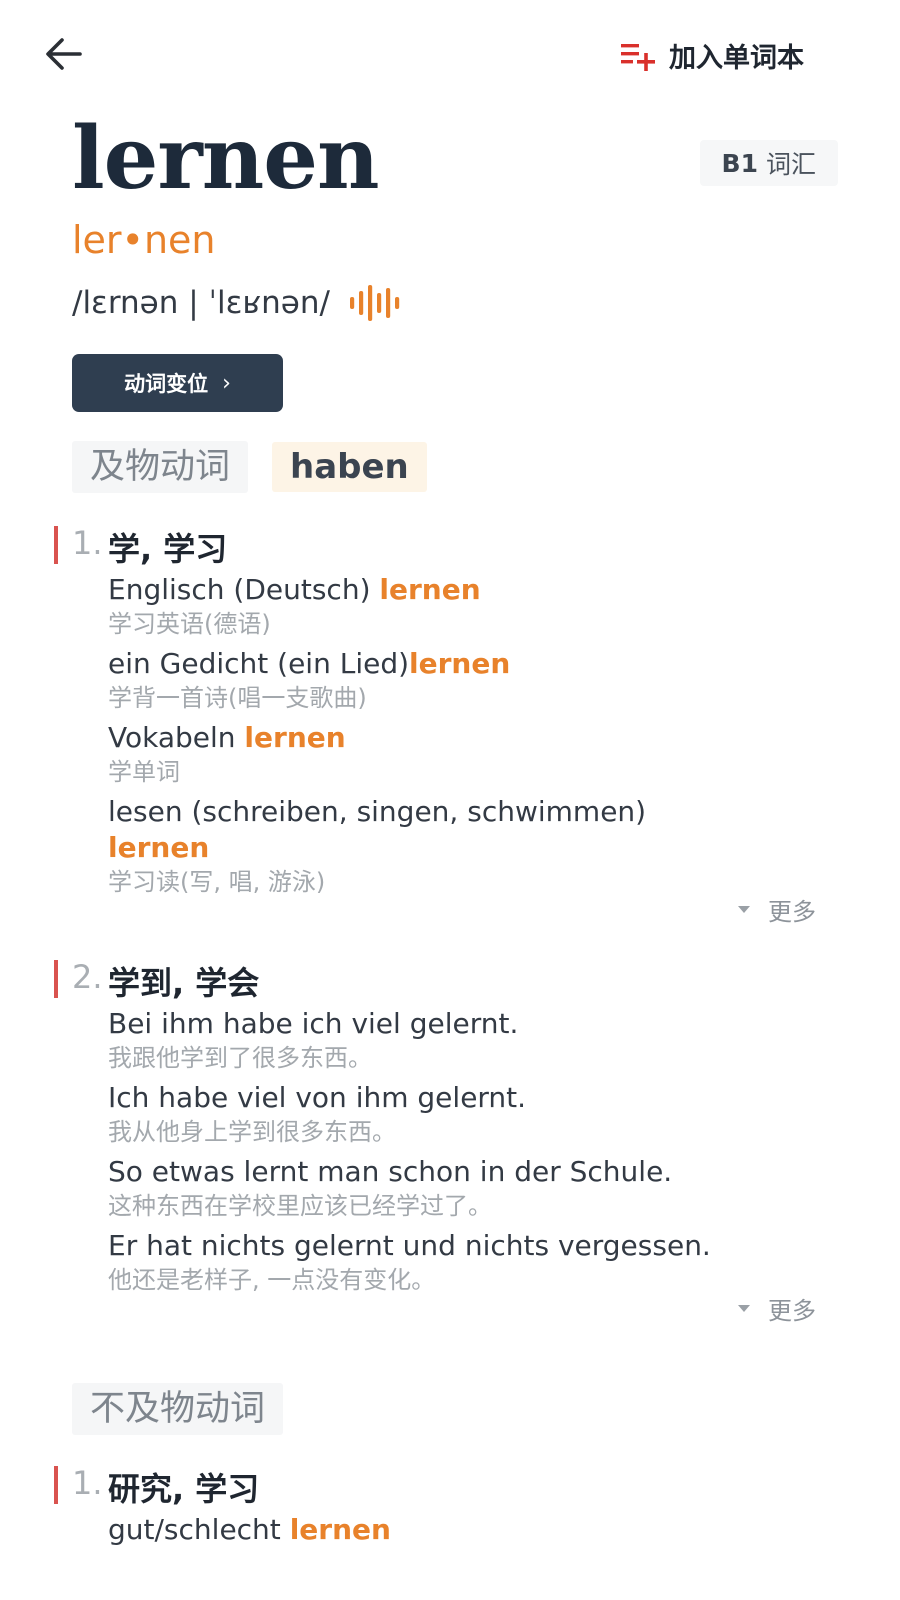  Describe the element at coordinates (313, 1023) in the screenshot. I see `example-german: Bei ihm habe ich viel gelernt.` at that location.